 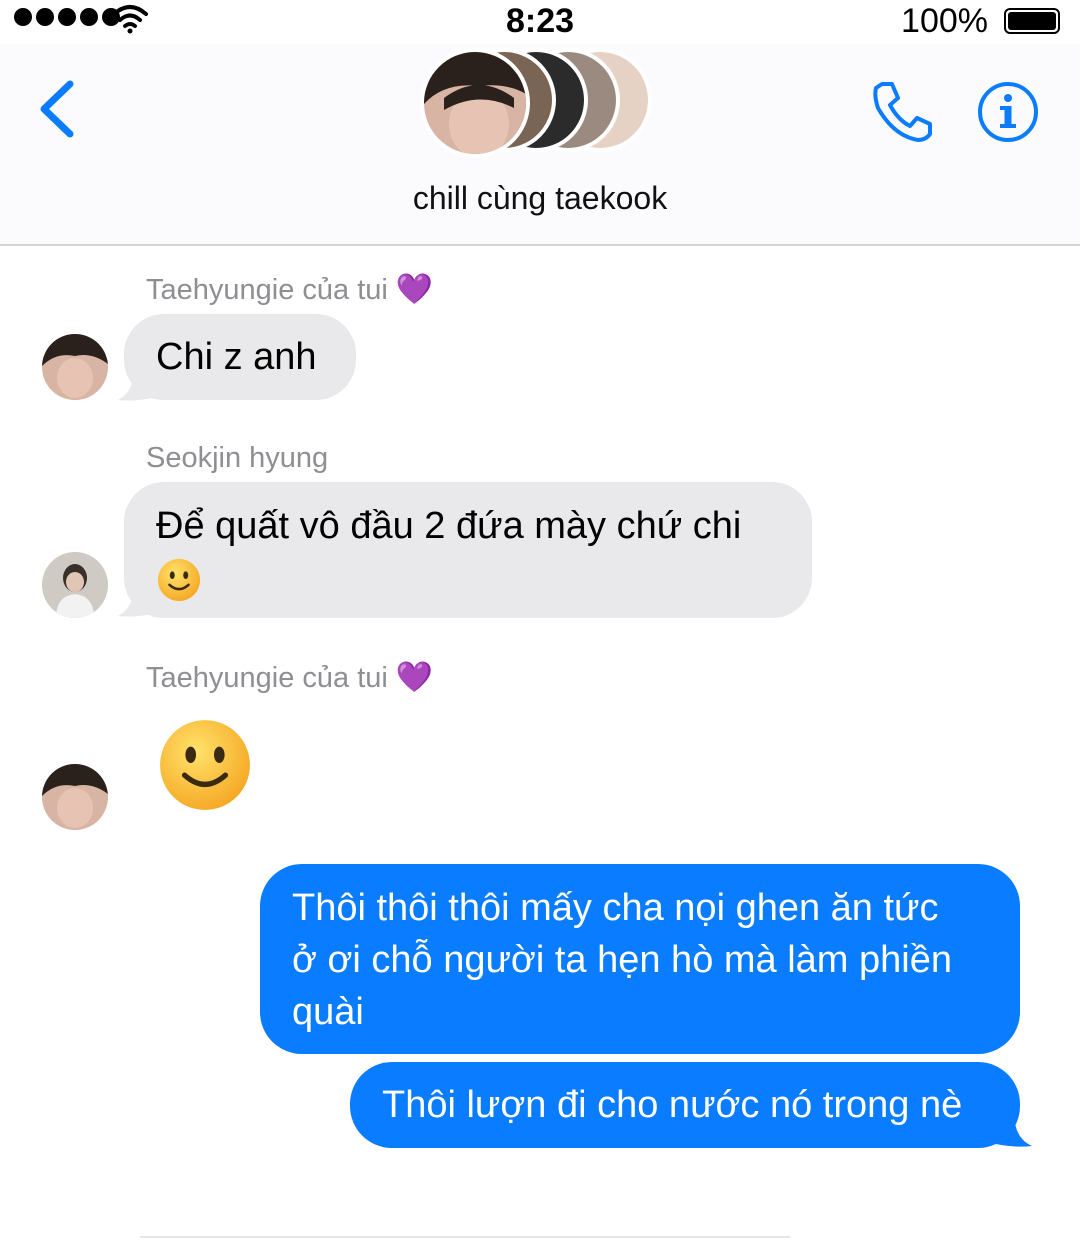 I want to click on info-icon, so click(x=1008, y=114).